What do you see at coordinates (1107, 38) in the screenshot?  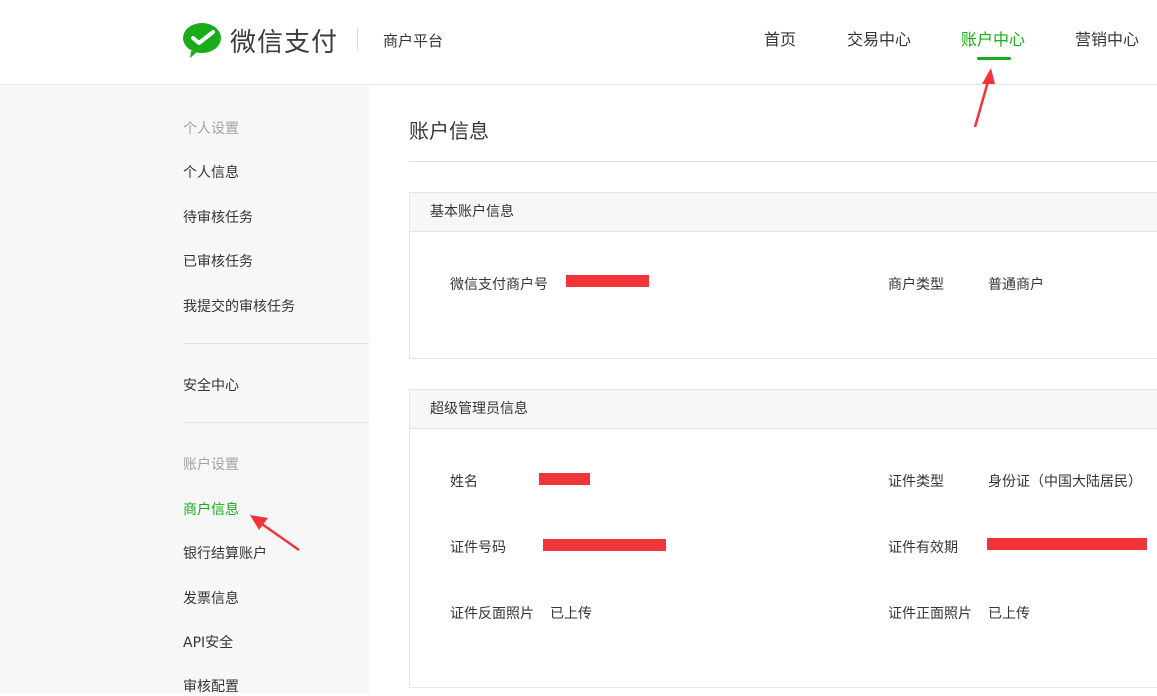 I see `nav-marketing-center: 营销中心` at bounding box center [1107, 38].